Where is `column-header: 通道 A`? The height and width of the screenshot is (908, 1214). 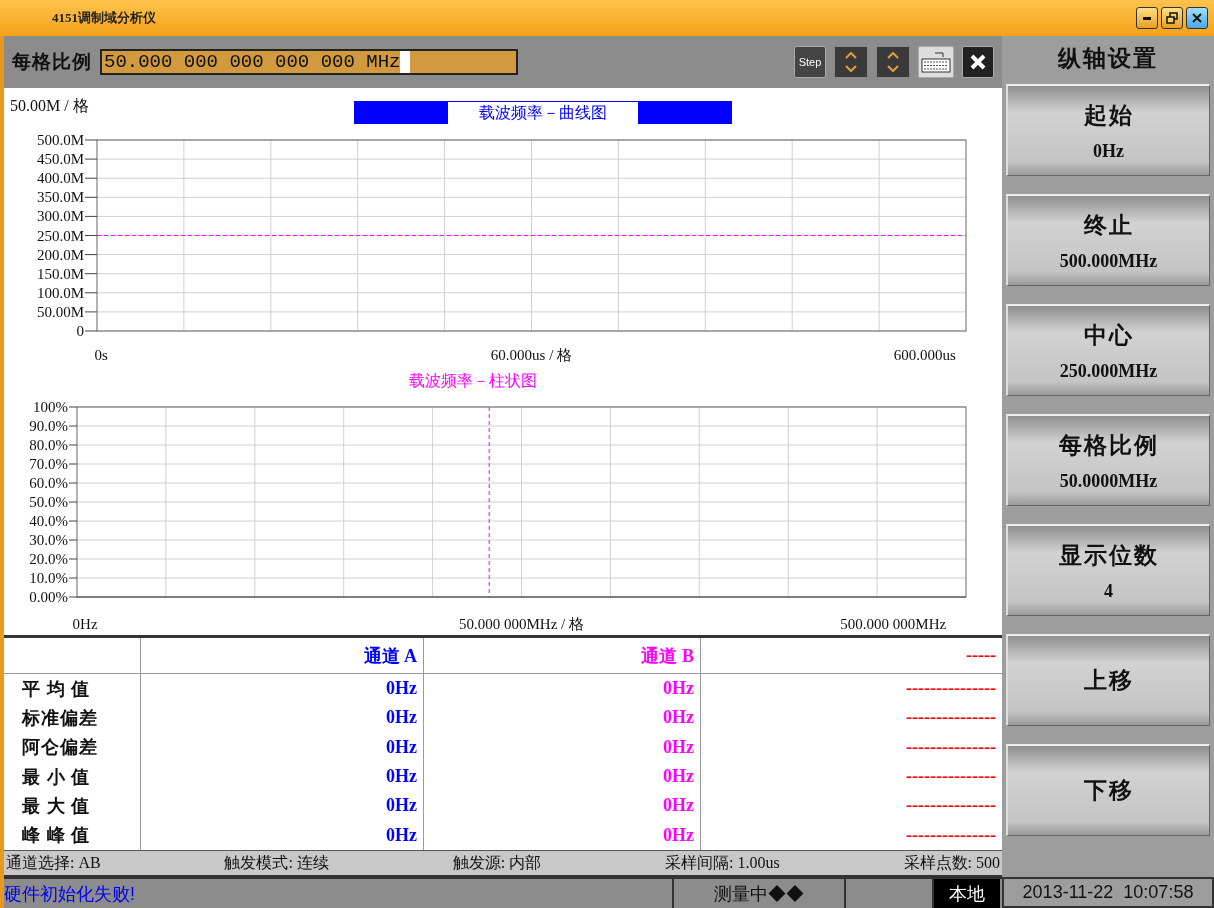 column-header: 通道 A is located at coordinates (390, 656).